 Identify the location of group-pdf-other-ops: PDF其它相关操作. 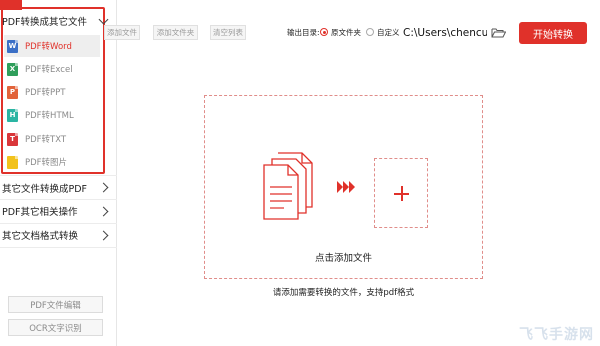
(58, 211).